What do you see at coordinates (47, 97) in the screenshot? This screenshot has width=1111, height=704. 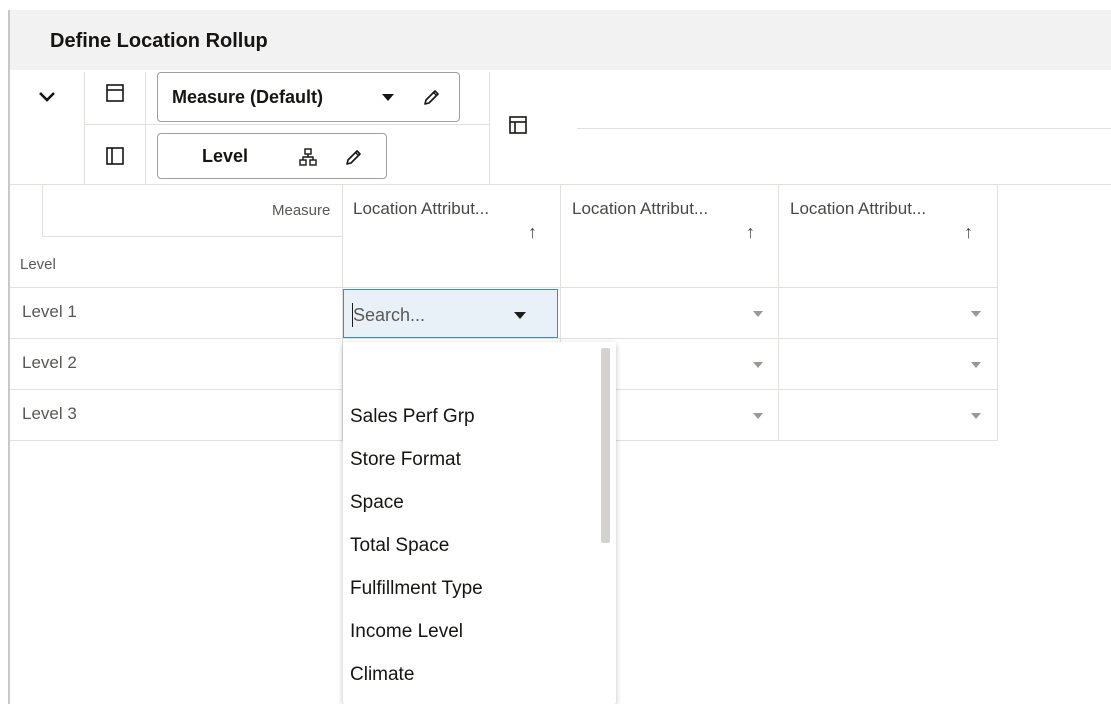 I see `chevron-down-icon` at bounding box center [47, 97].